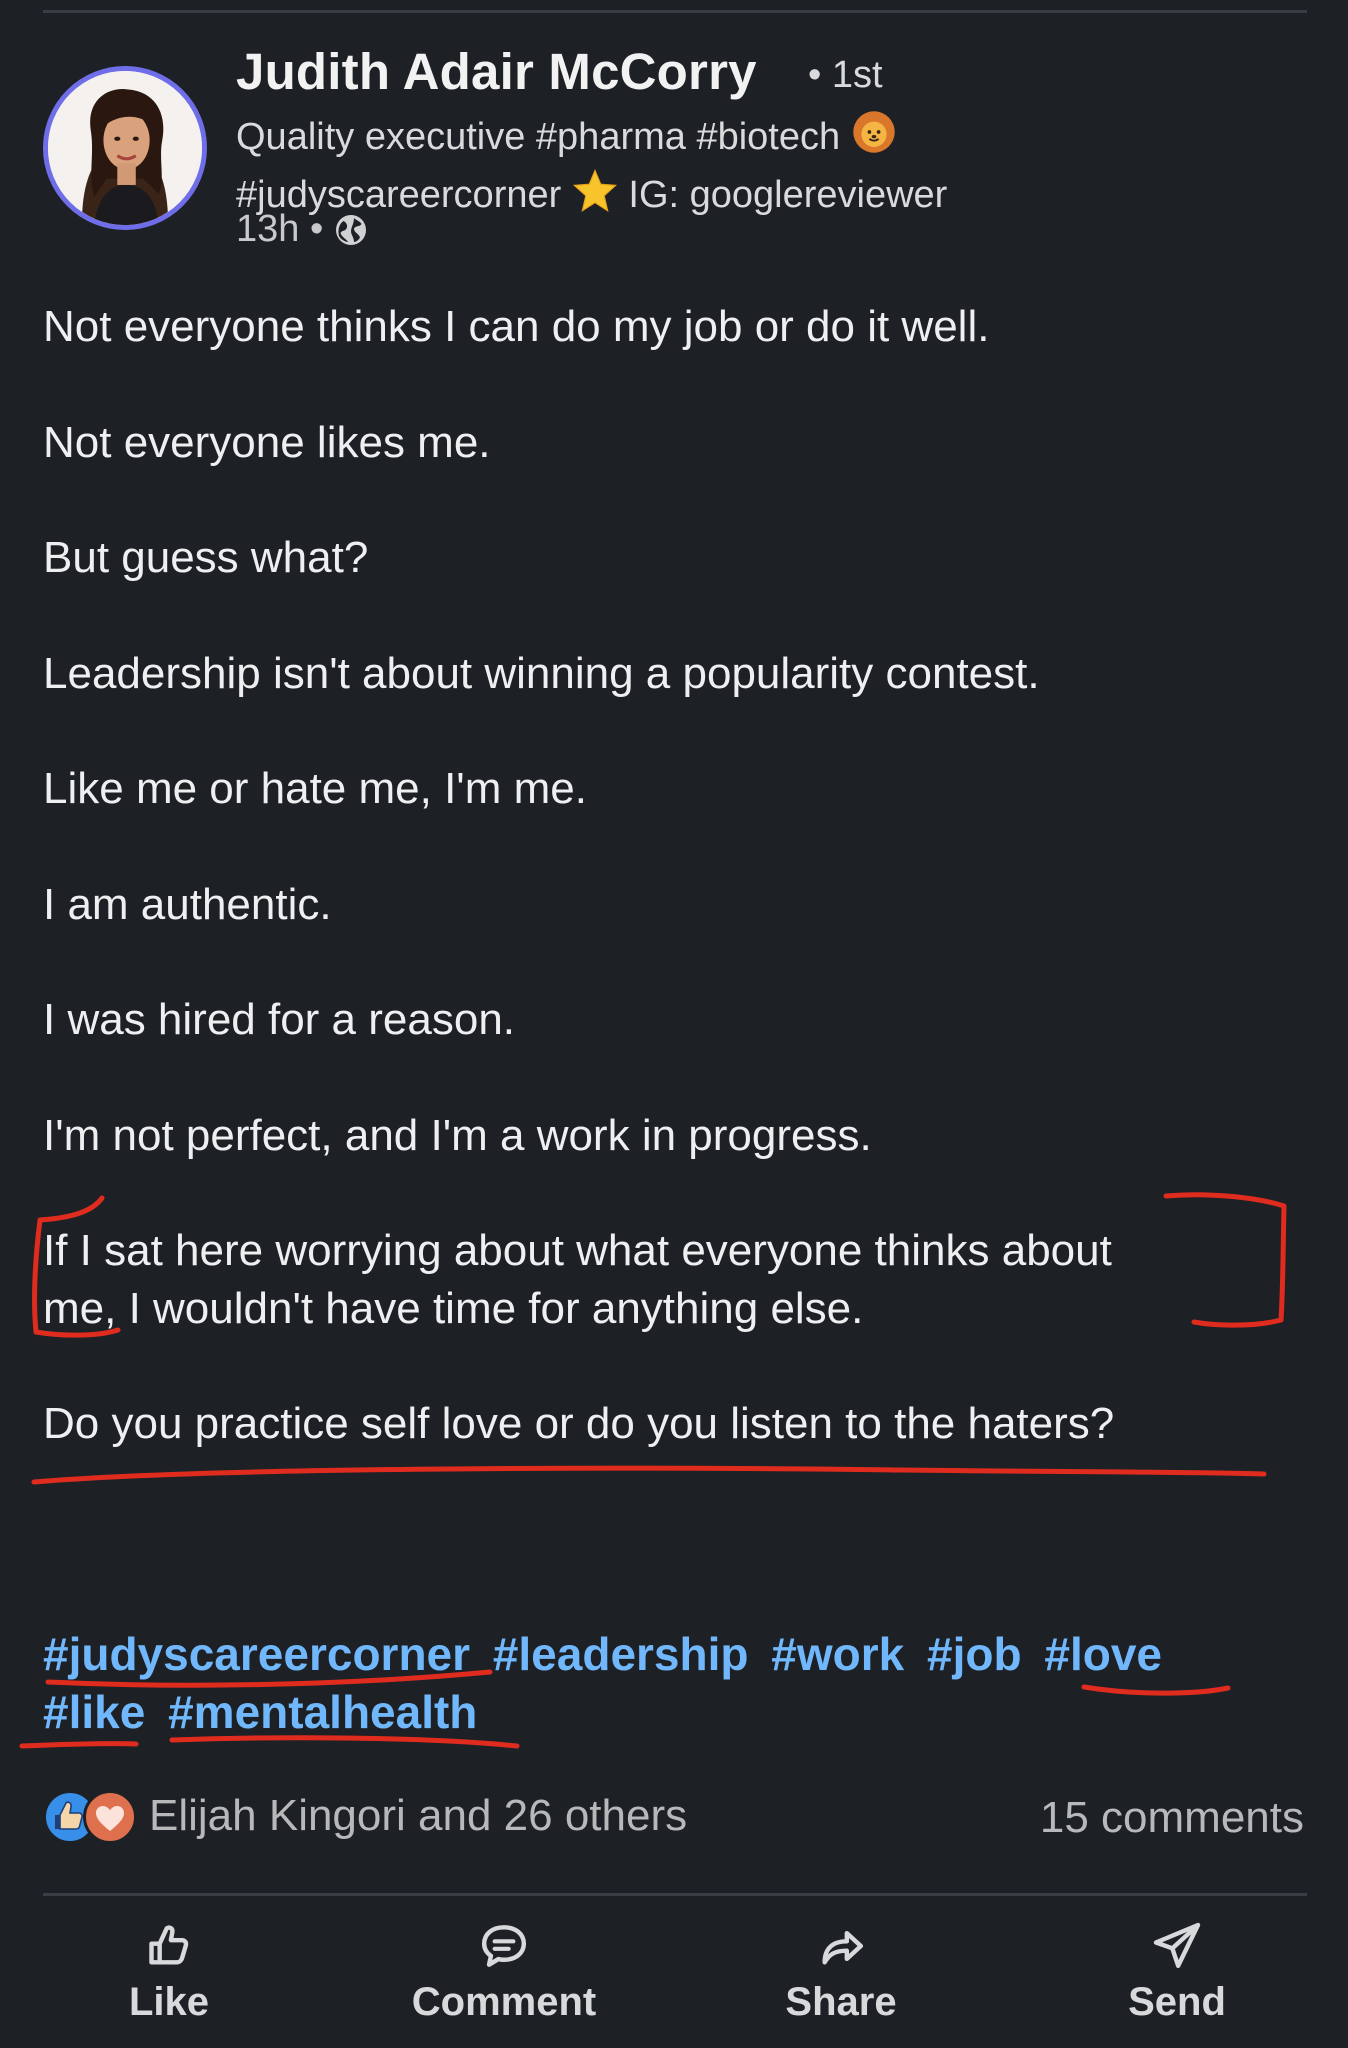 Image resolution: width=1348 pixels, height=2048 pixels. Describe the element at coordinates (322, 1712) in the screenshot. I see `hashtag-link: #mentalhealth` at that location.